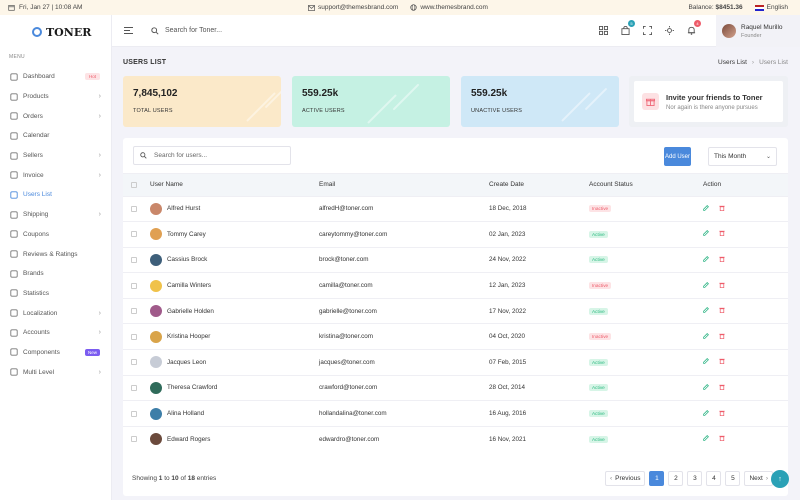 The height and width of the screenshot is (500, 800). I want to click on flag-icon, so click(759, 7).